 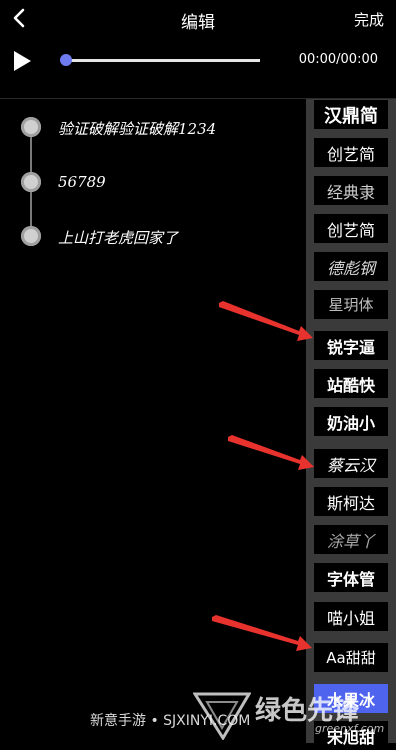 I want to click on font-option: 字体管, so click(x=351, y=577).